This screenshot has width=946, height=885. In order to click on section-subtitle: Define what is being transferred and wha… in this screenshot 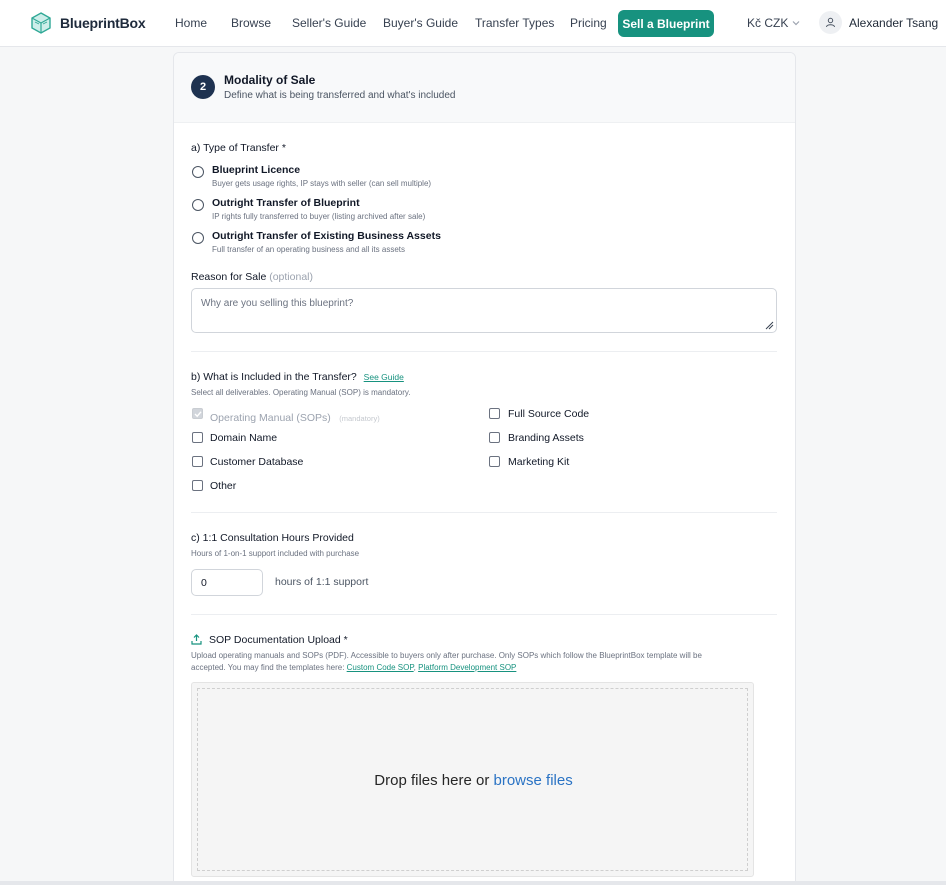, I will do `click(340, 95)`.